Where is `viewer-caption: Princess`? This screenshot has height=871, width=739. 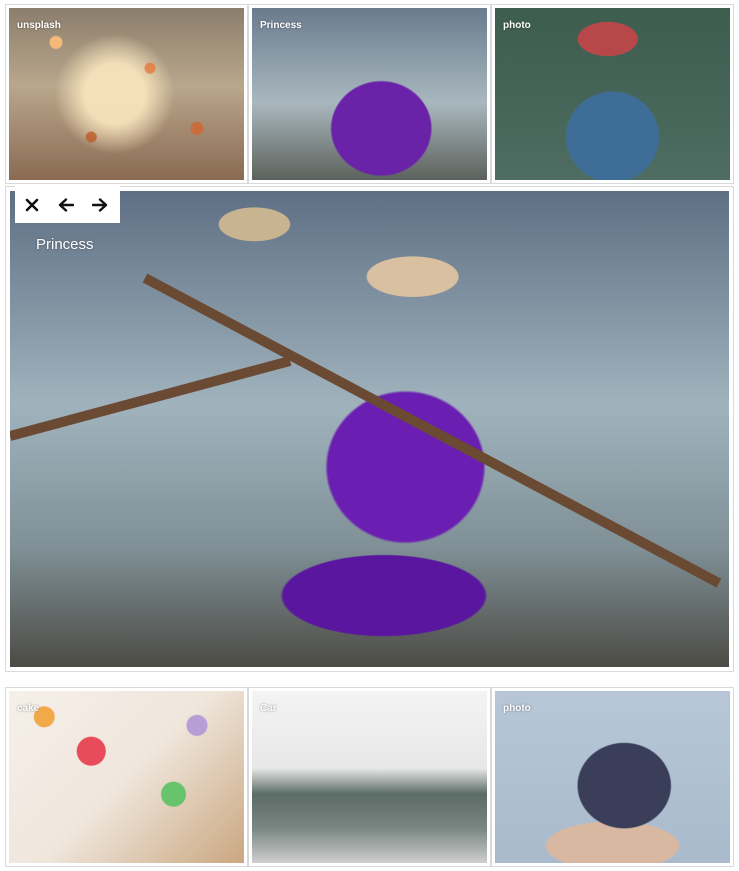 viewer-caption: Princess is located at coordinates (65, 244).